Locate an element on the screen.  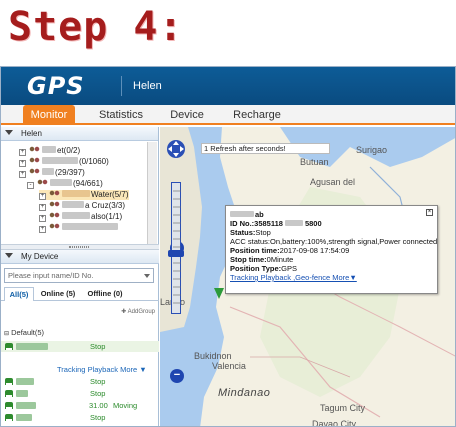
chevron-down-icon is located at coordinates (147, 276).